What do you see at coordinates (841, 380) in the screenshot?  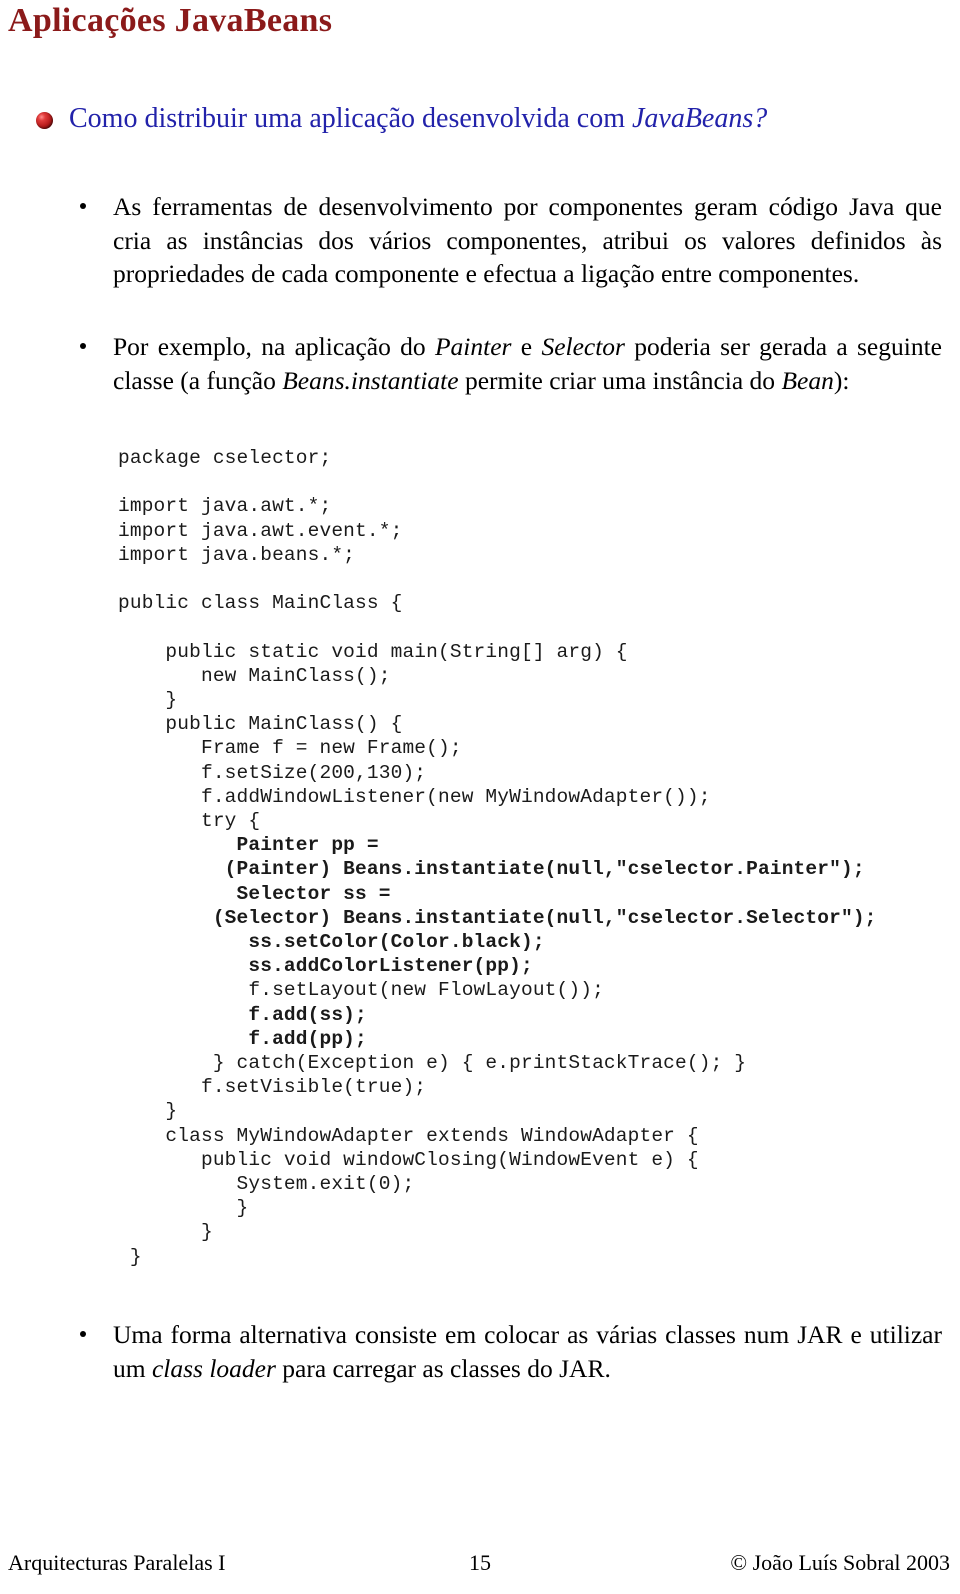 I see `text-run: ):` at bounding box center [841, 380].